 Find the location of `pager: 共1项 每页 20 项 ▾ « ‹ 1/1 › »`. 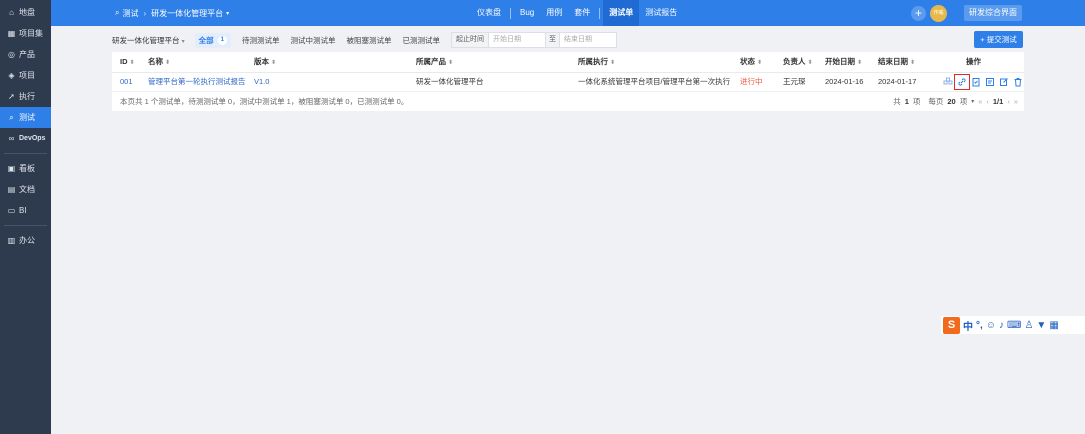

pager: 共1项 每页 20 项 ▾ « ‹ 1/1 › » is located at coordinates (955, 101).